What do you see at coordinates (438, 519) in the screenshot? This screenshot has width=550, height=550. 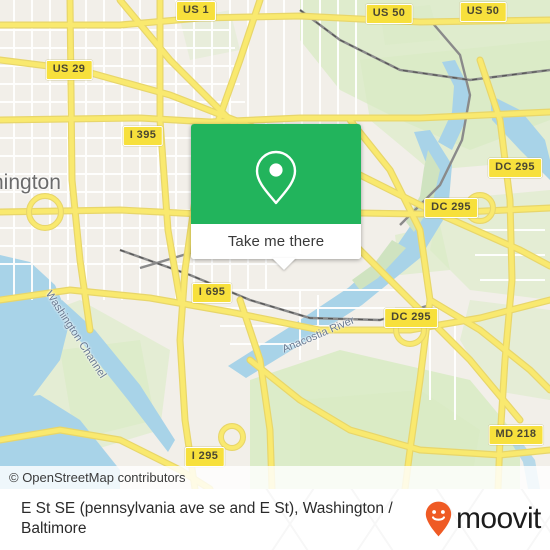 I see `moovit-smiley-pin-icon` at bounding box center [438, 519].